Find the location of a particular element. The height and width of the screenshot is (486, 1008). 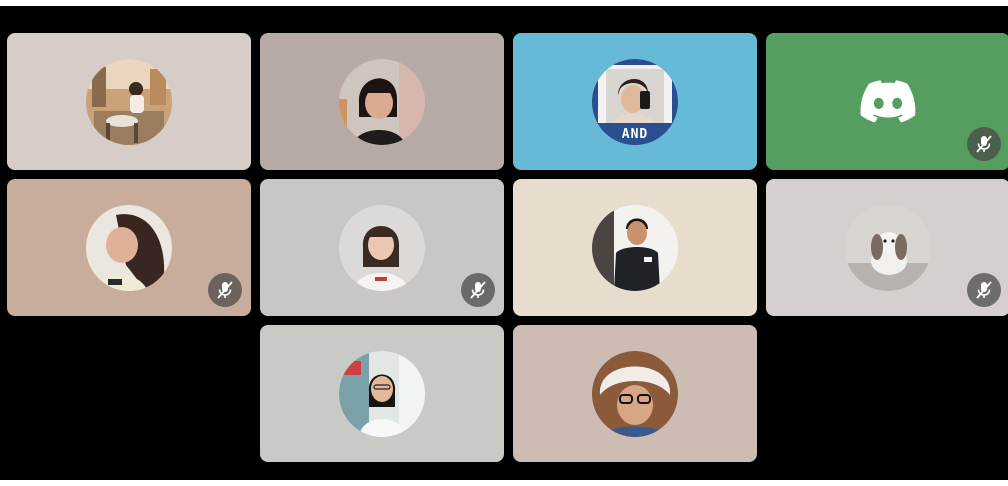

participant-tile-3: AND is located at coordinates (635, 101).